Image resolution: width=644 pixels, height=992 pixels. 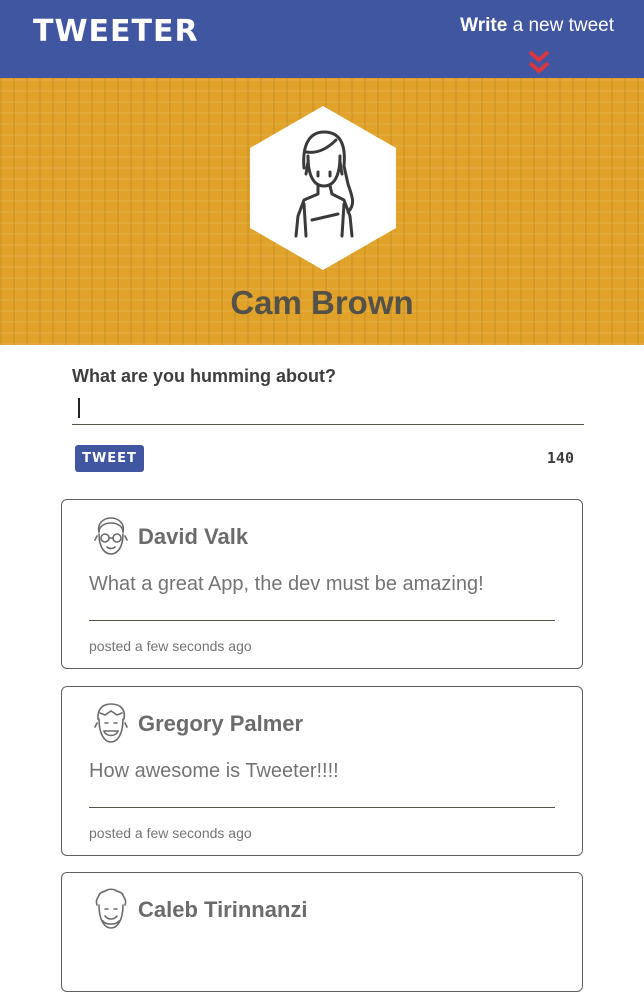 I want to click on write-rest-label: a new tweet, so click(x=560, y=25).